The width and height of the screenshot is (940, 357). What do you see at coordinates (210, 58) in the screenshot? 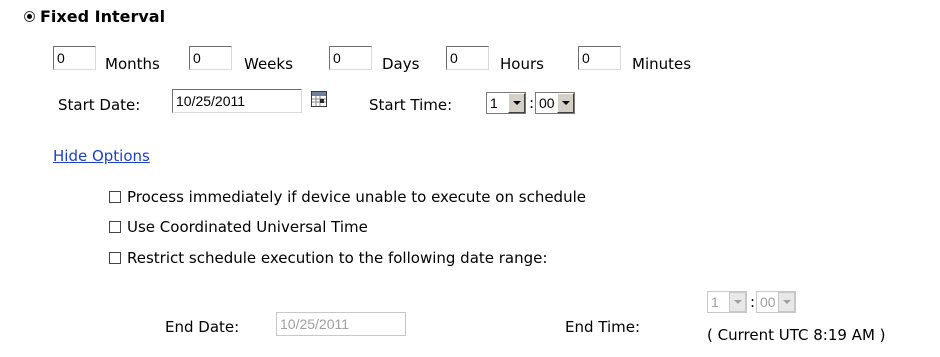
I see `weeks-input: 0` at bounding box center [210, 58].